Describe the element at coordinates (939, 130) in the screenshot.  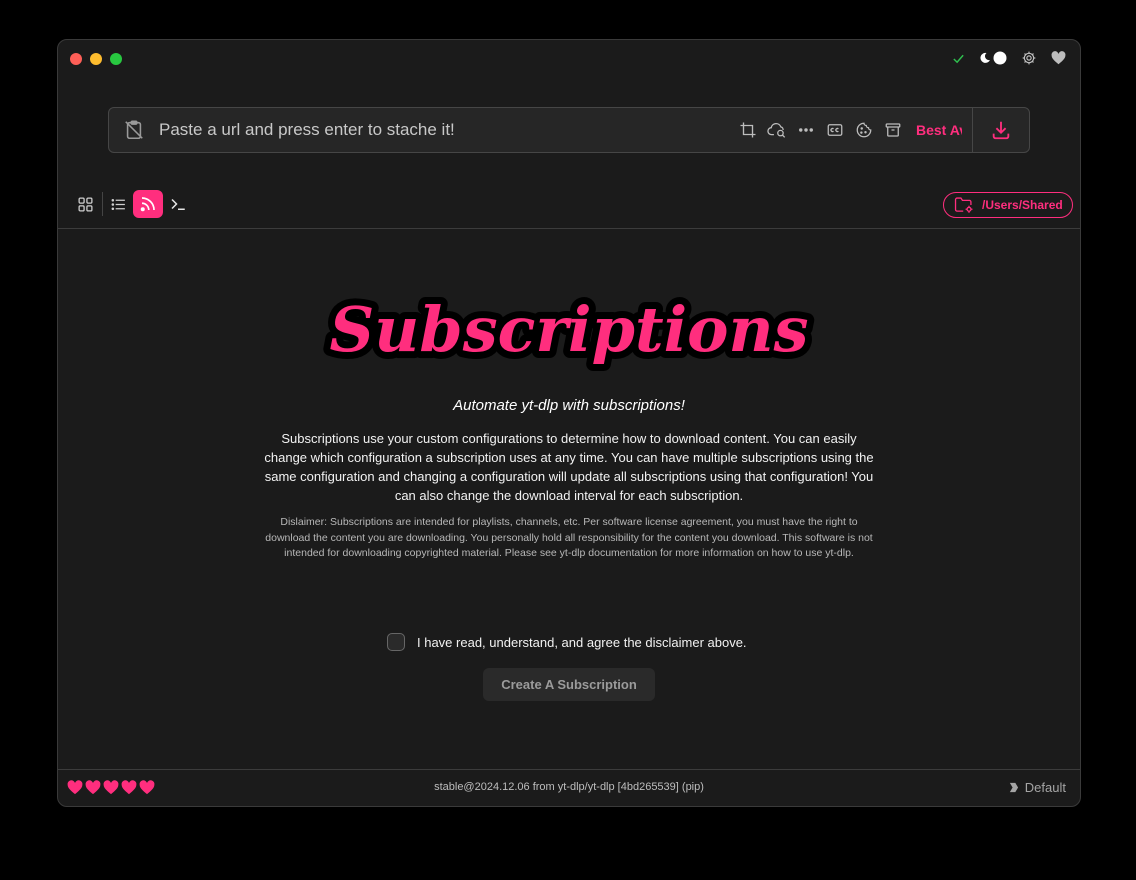
I see `quality-selector: Best Av` at that location.